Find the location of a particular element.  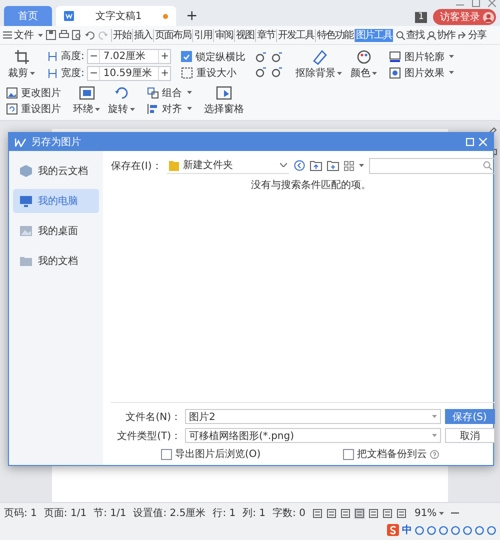

print-icon is located at coordinates (64, 35).